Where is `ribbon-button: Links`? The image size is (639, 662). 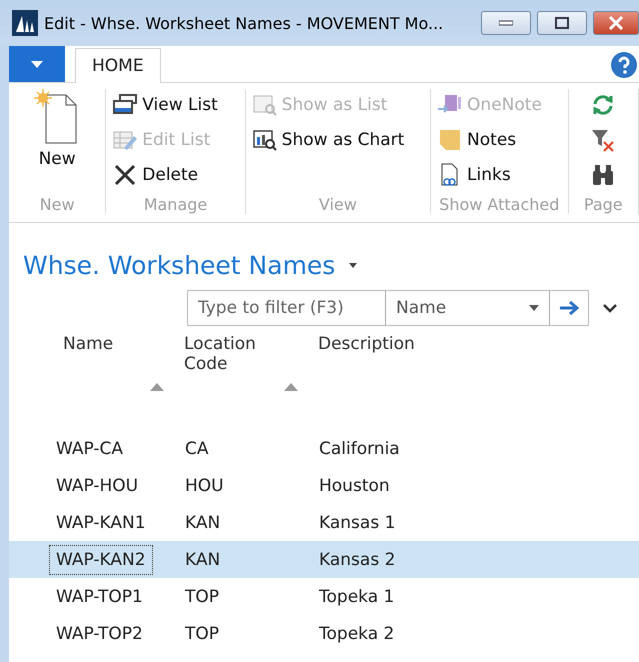 ribbon-button: Links is located at coordinates (474, 174).